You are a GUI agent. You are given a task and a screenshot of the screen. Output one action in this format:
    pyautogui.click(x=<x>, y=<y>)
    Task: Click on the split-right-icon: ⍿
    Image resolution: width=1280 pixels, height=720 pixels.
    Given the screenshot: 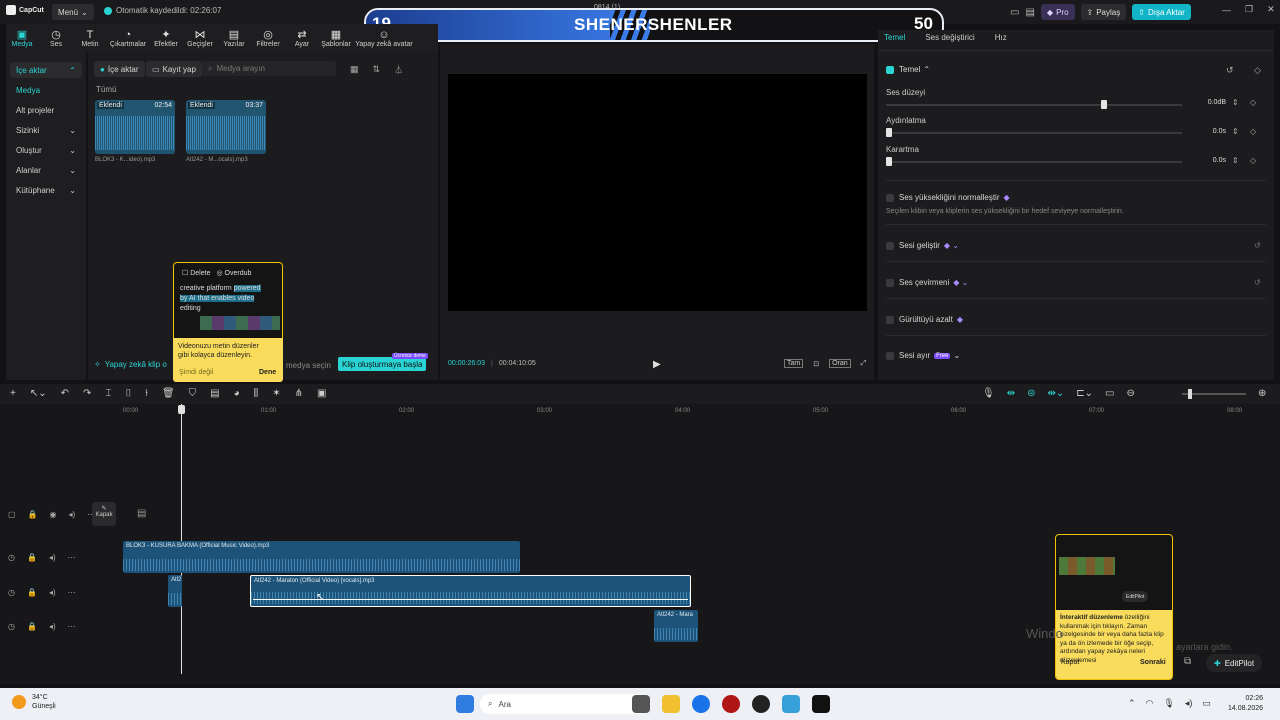 What is the action you would take?
    pyautogui.click(x=146, y=393)
    